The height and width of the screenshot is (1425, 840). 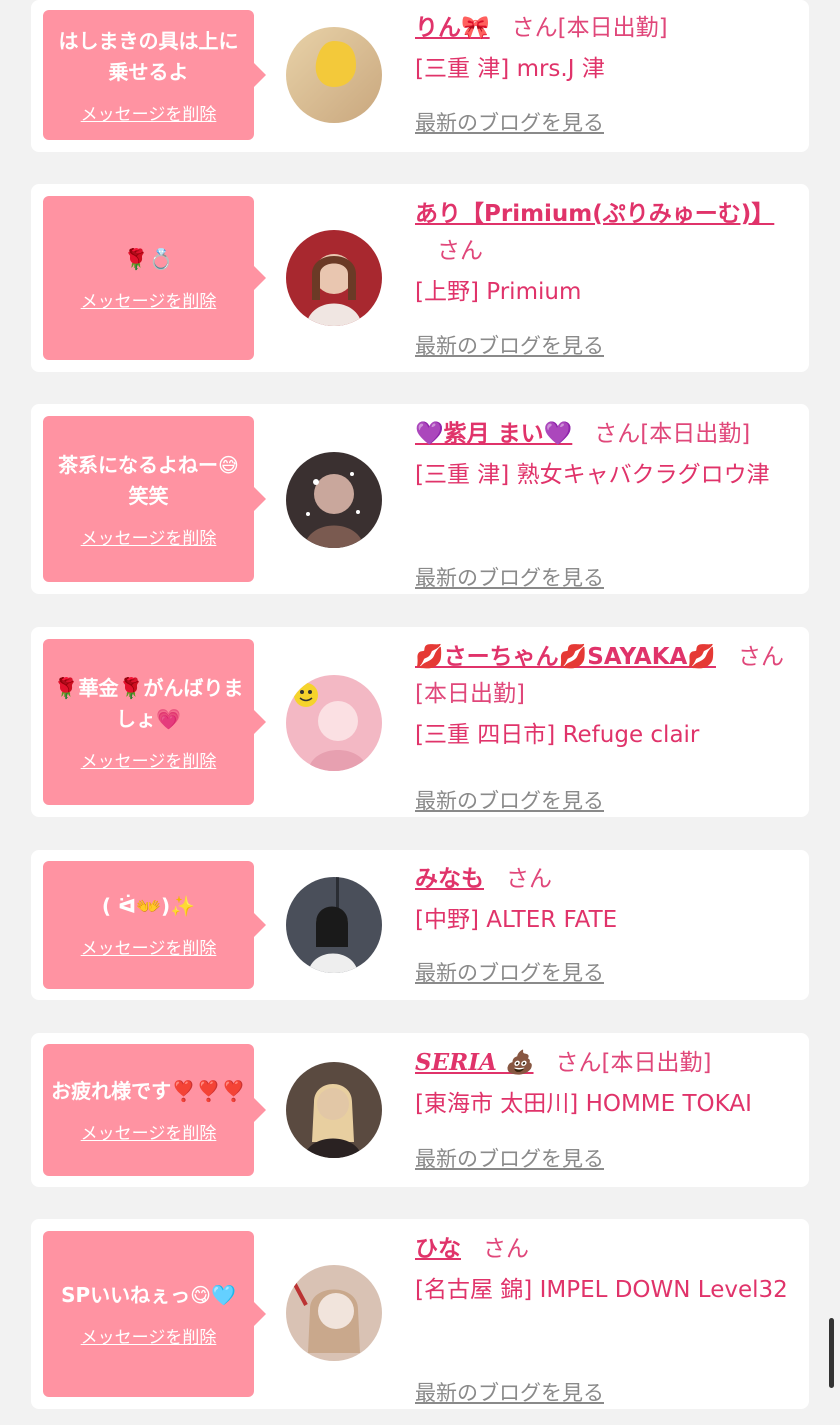 I want to click on girl-name-link: あり【Primium(ぷりみゅーむ)】, so click(x=594, y=214).